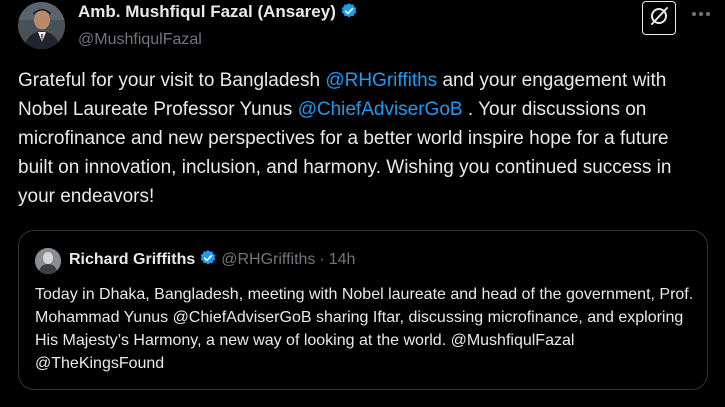 The height and width of the screenshot is (407, 725). Describe the element at coordinates (48, 261) in the screenshot. I see `quoted-author-avatar` at that location.